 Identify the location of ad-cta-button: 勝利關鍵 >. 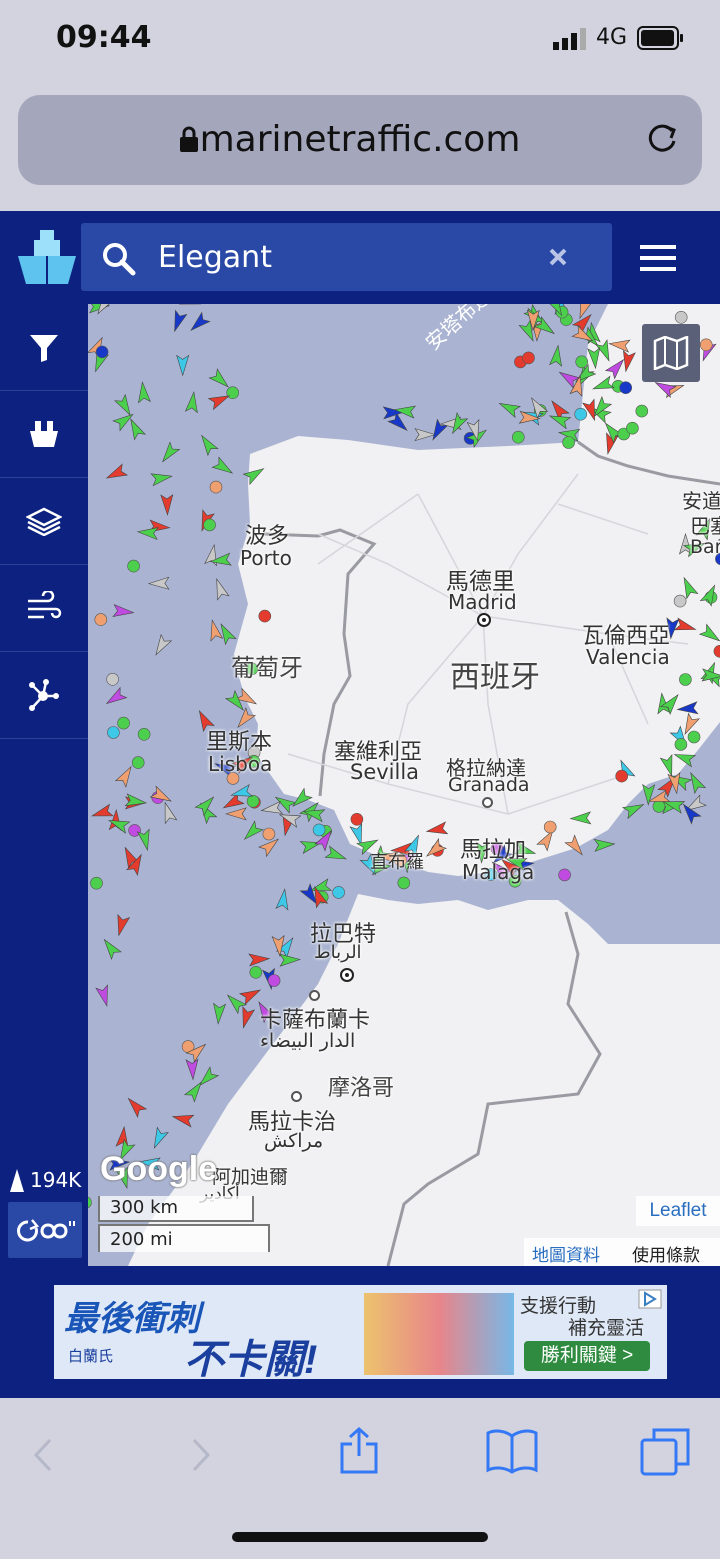
(587, 1356).